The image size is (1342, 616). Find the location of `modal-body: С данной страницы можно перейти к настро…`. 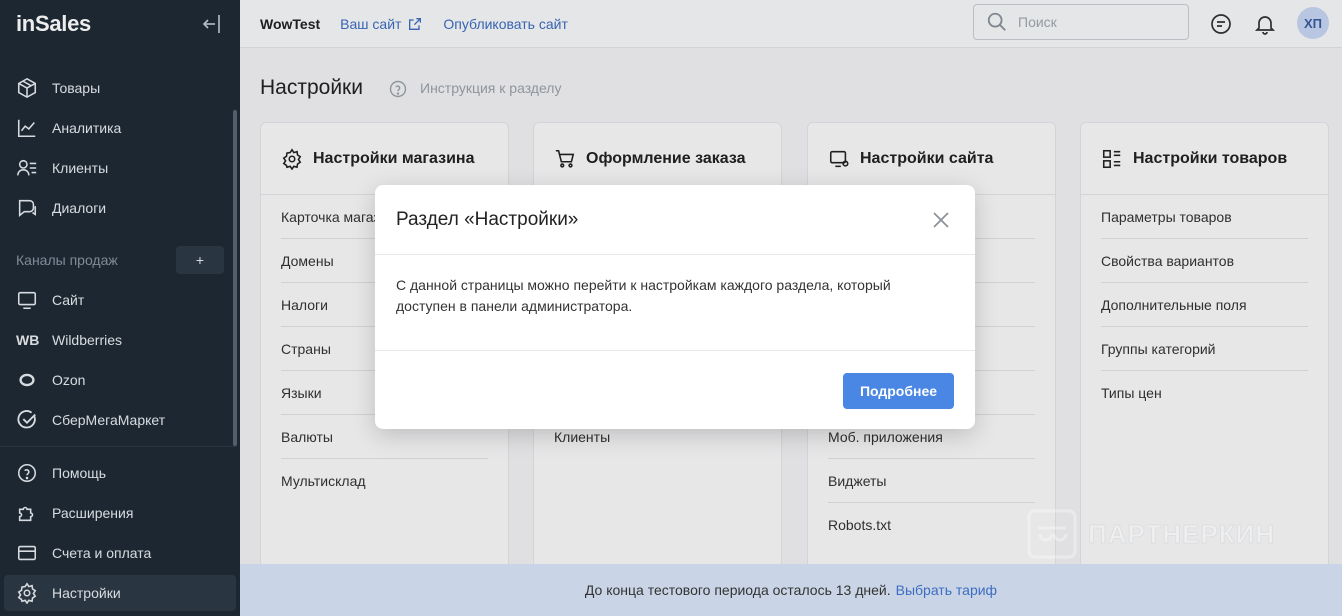

modal-body: С данной страницы можно перейти к настро… is located at coordinates (675, 303).